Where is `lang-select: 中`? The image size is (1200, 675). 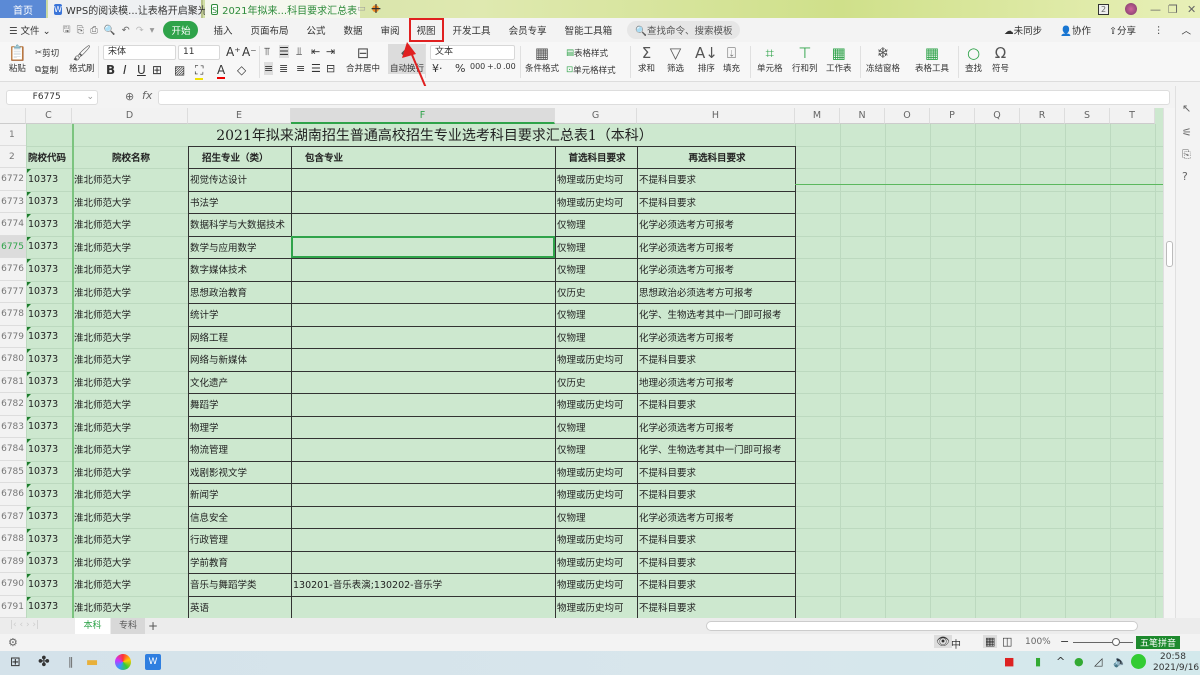
lang-select: 中 is located at coordinates (956, 643).